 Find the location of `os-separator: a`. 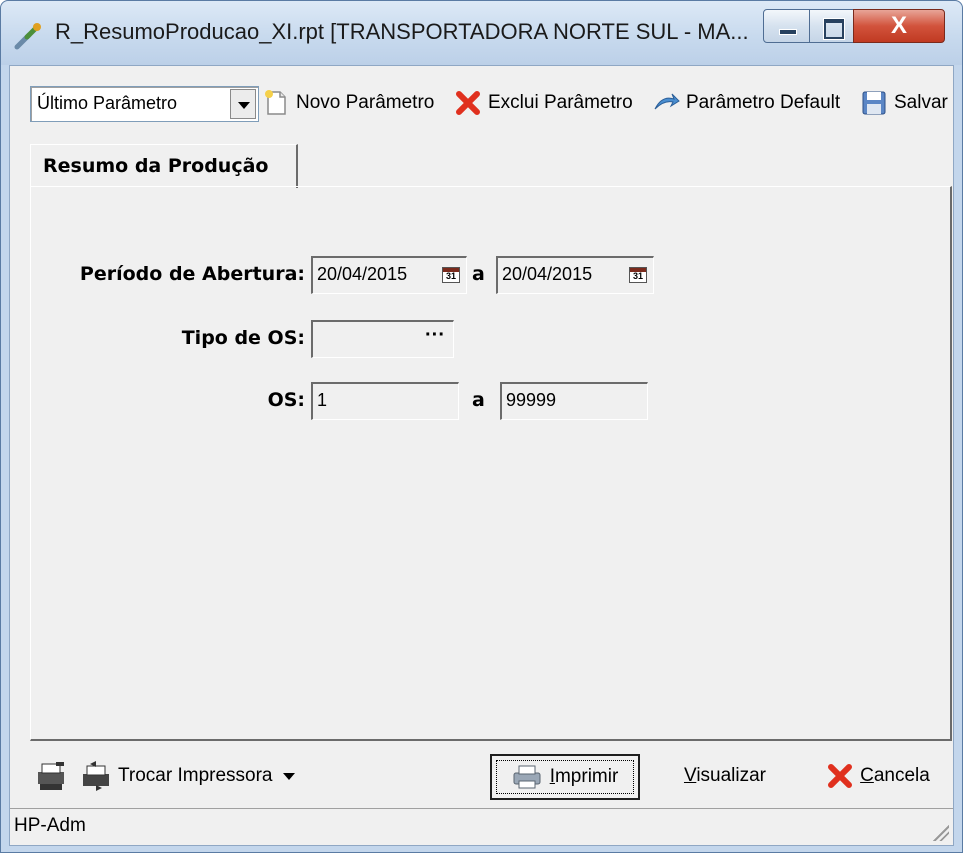

os-separator: a is located at coordinates (478, 400).